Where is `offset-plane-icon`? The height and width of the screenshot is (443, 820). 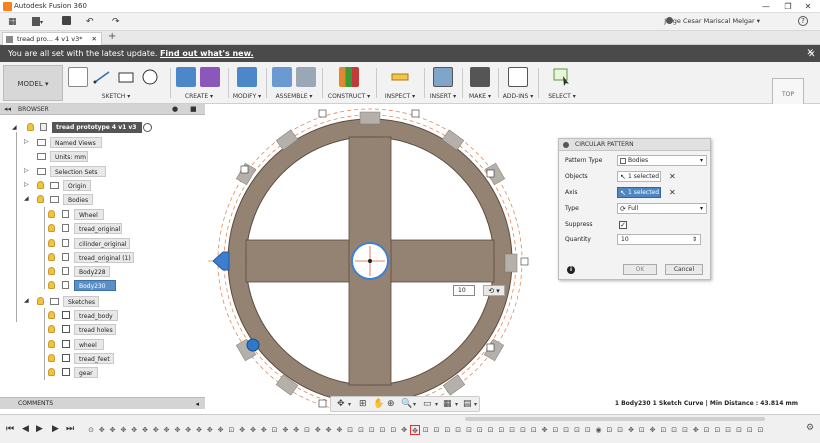
offset-plane-icon is located at coordinates (349, 77).